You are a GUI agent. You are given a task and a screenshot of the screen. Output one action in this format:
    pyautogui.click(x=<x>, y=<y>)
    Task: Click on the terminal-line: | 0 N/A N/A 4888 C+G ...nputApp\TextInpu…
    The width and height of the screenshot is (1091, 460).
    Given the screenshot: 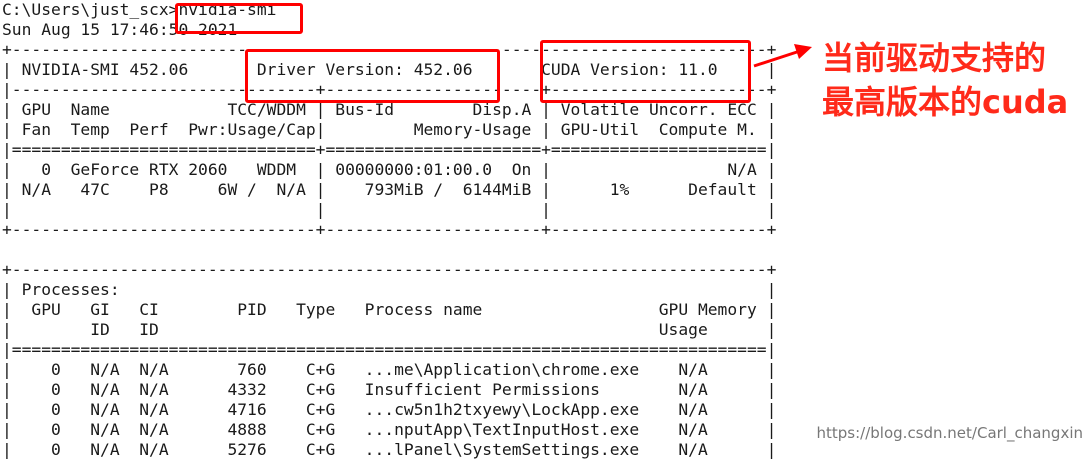 What is the action you would take?
    pyautogui.click(x=389, y=429)
    